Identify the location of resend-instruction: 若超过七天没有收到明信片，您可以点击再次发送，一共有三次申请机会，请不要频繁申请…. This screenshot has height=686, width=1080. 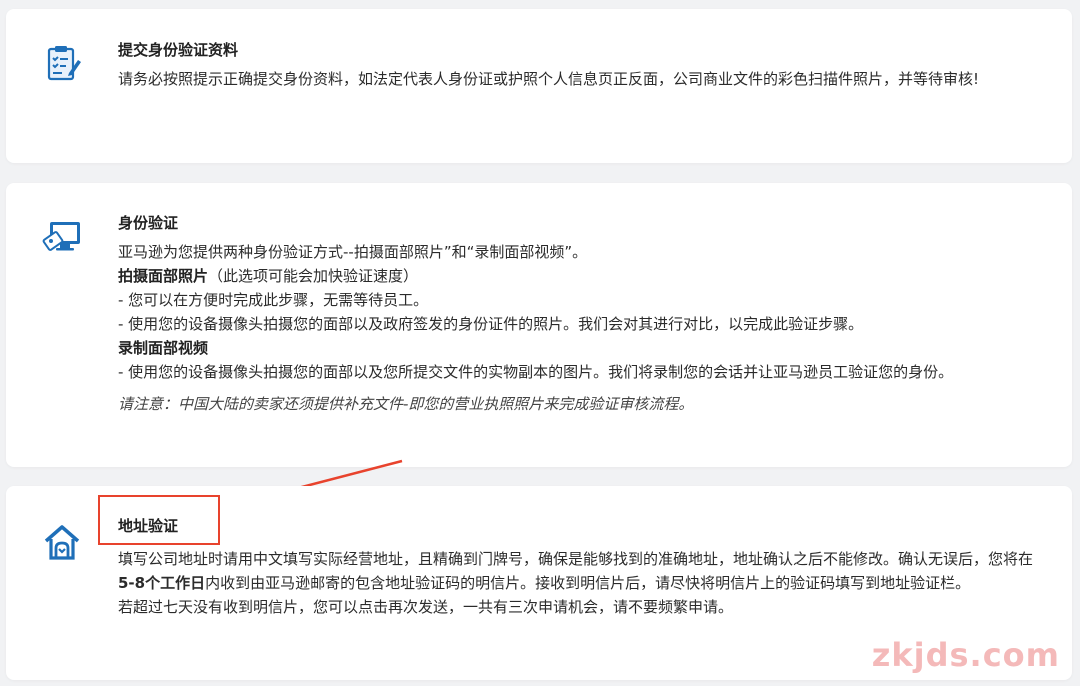
(426, 607).